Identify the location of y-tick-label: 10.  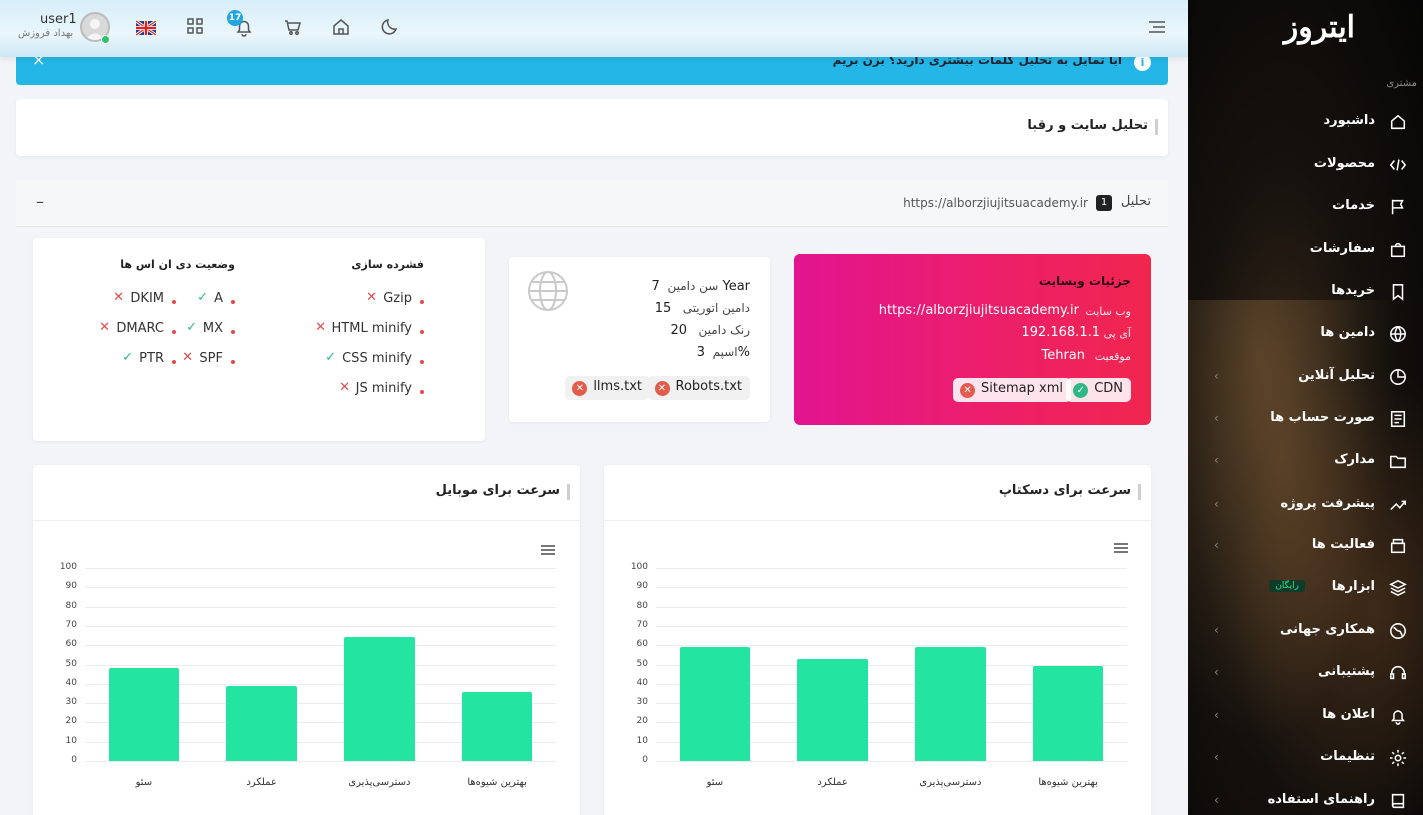
(642, 740).